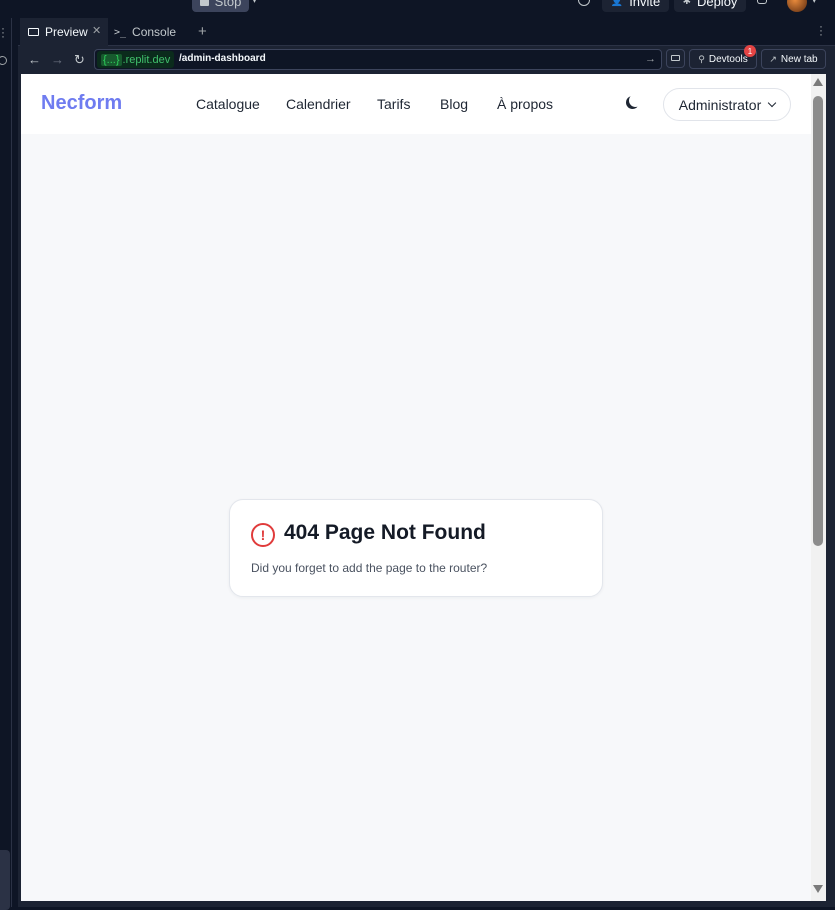 This screenshot has width=835, height=910. What do you see at coordinates (385, 532) in the screenshot?
I see `error-title: 404 Page Not Found` at bounding box center [385, 532].